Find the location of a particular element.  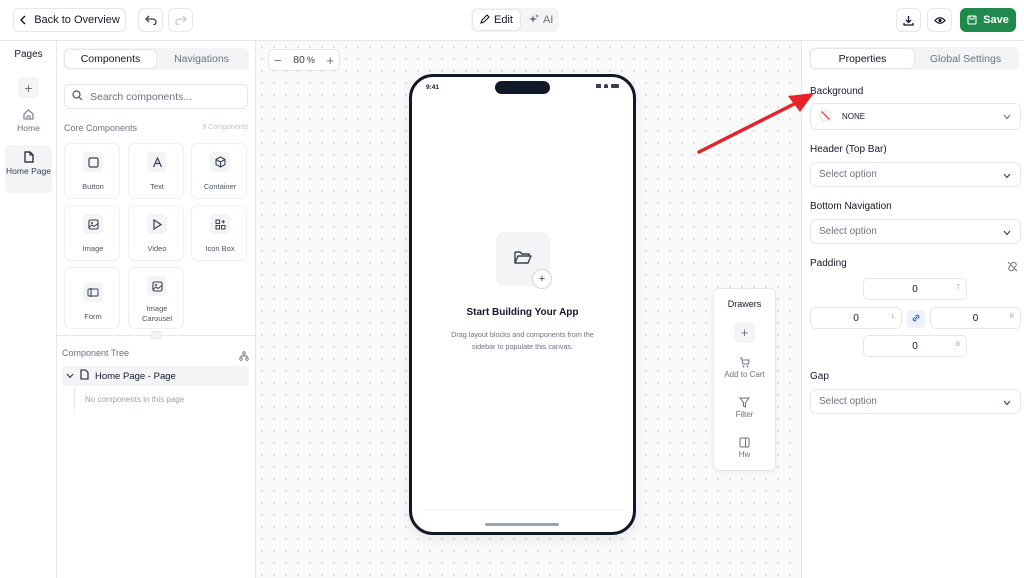

top-toolbar: Back to Overview Edit AI Save is located at coordinates (512, 20).